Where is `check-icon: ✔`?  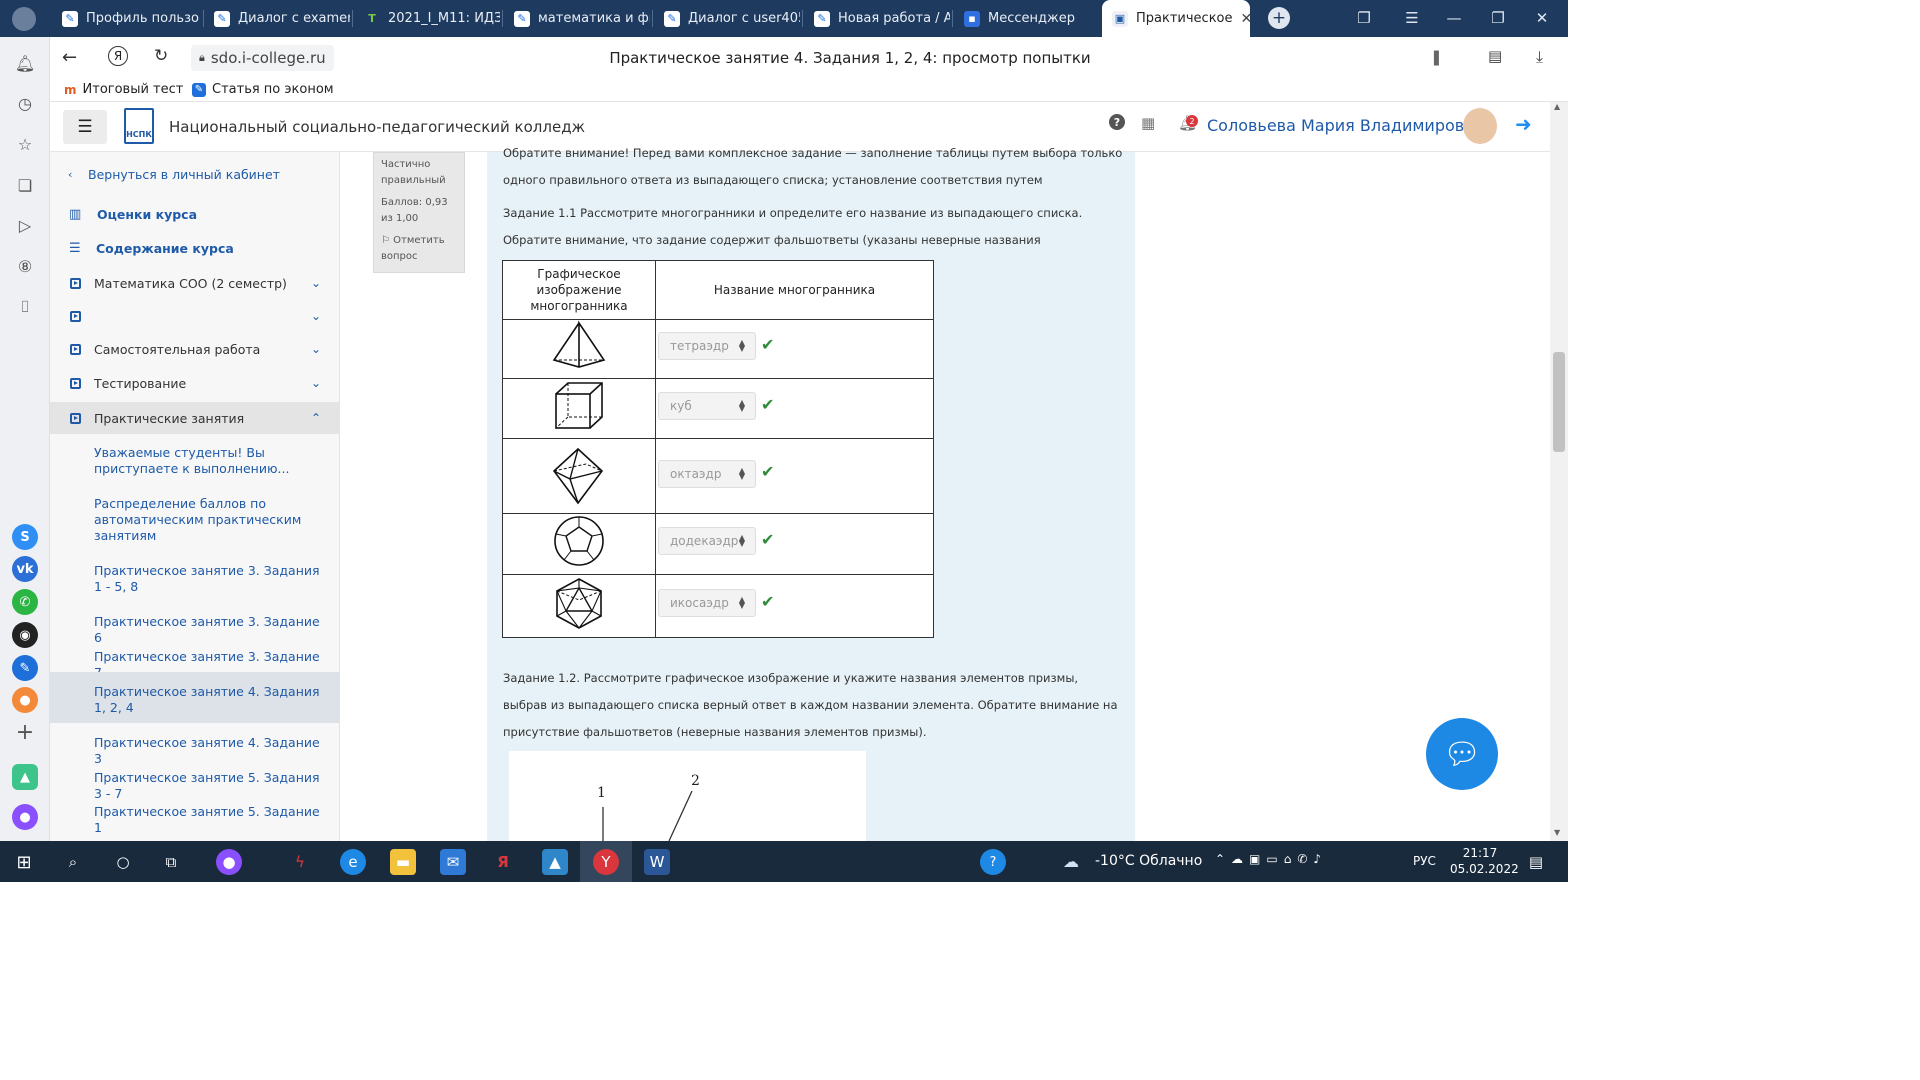
check-icon: ✔ is located at coordinates (768, 344).